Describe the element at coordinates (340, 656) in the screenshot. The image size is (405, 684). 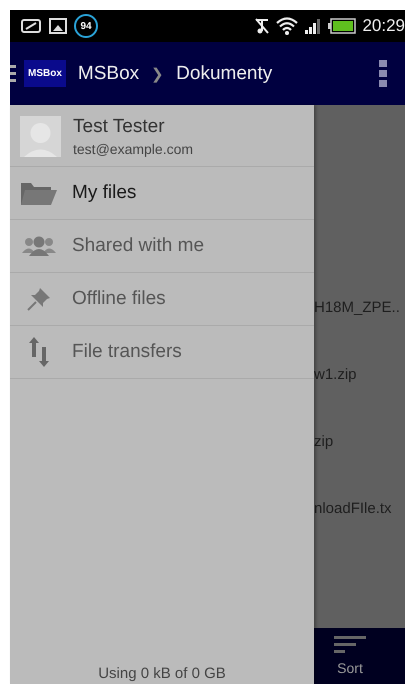
I see `sort-button: Sort` at that location.